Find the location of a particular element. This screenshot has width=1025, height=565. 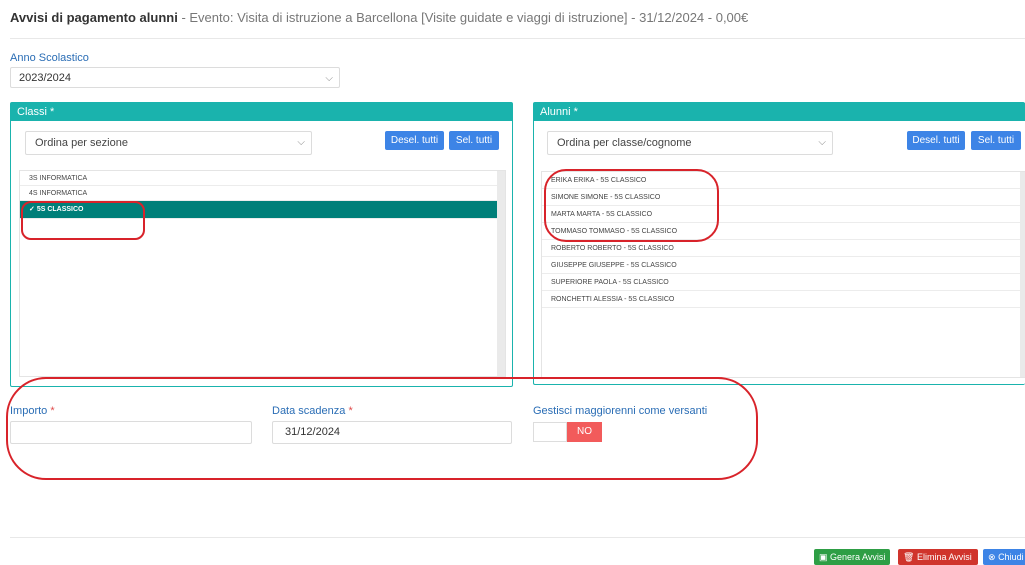

classi-sort-value: Ordina per sezione is located at coordinates (81, 143).